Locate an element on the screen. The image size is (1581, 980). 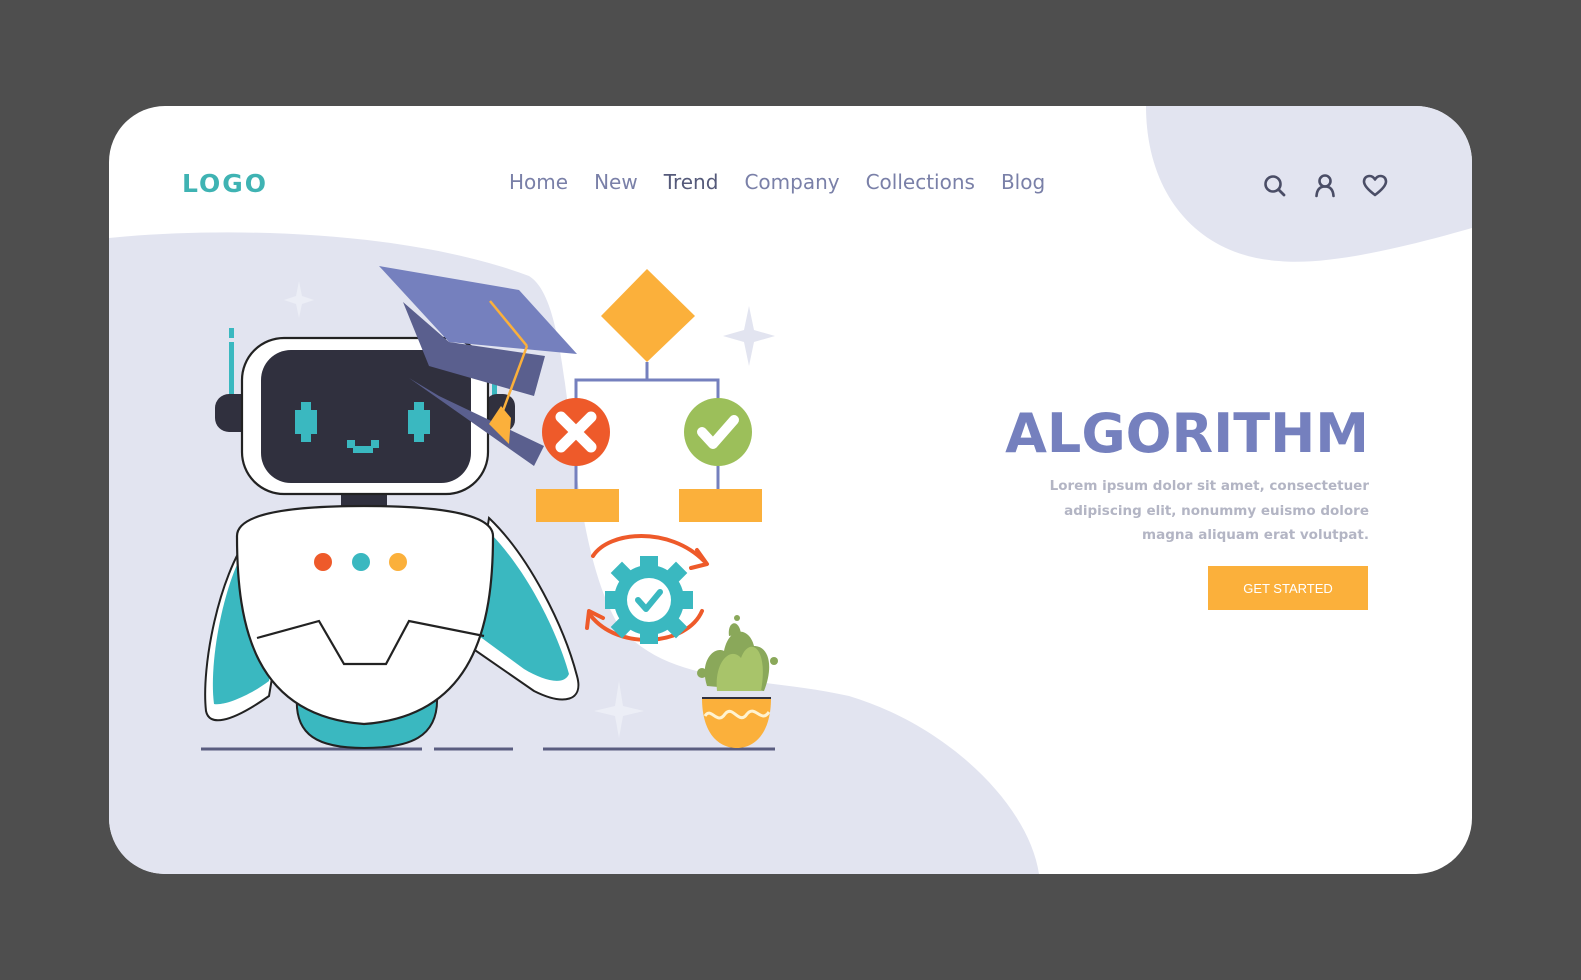
potted-plant is located at coordinates (737, 681).